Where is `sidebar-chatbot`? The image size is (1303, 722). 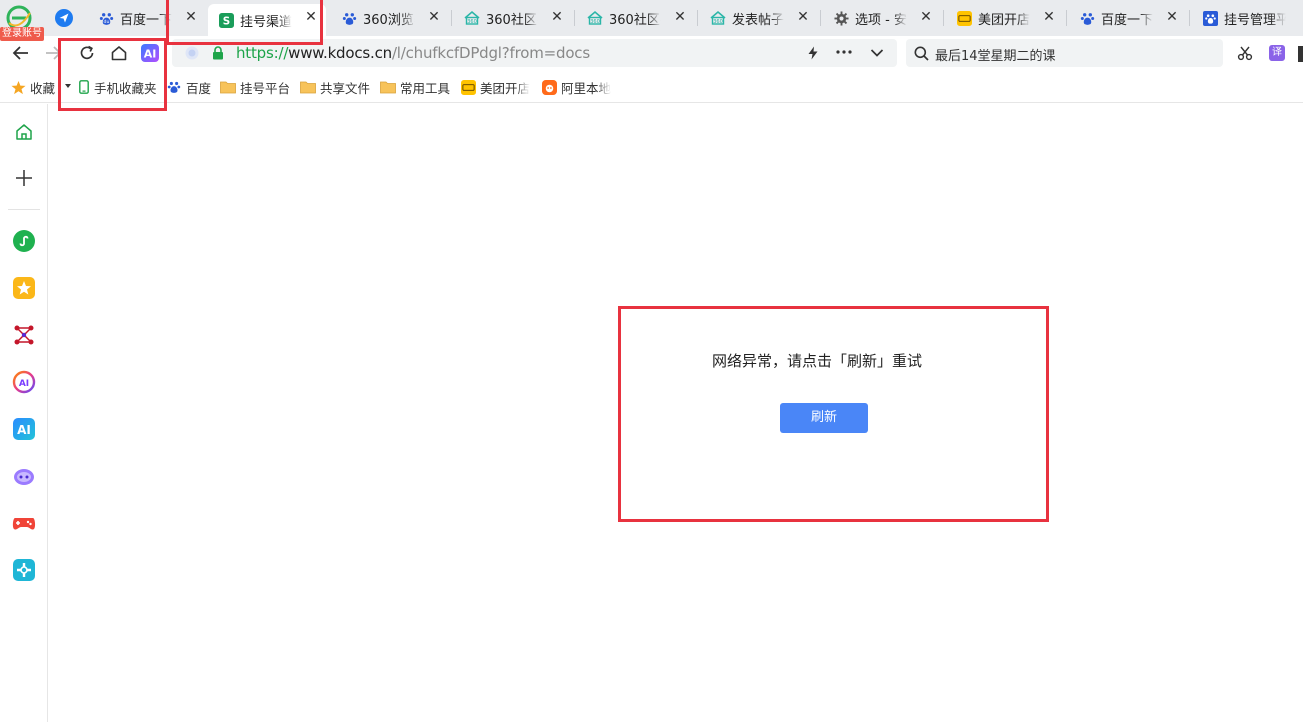 sidebar-chatbot is located at coordinates (24, 476).